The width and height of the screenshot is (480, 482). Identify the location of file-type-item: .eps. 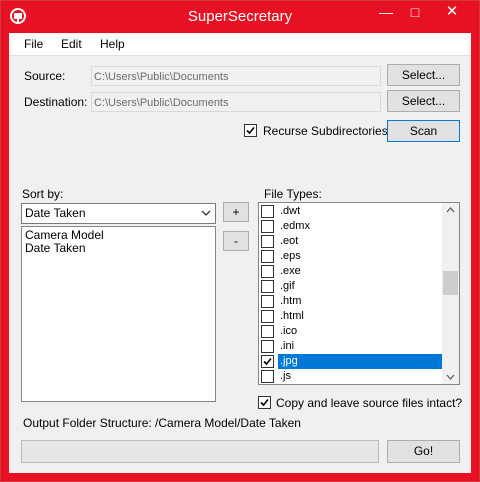
(350, 256).